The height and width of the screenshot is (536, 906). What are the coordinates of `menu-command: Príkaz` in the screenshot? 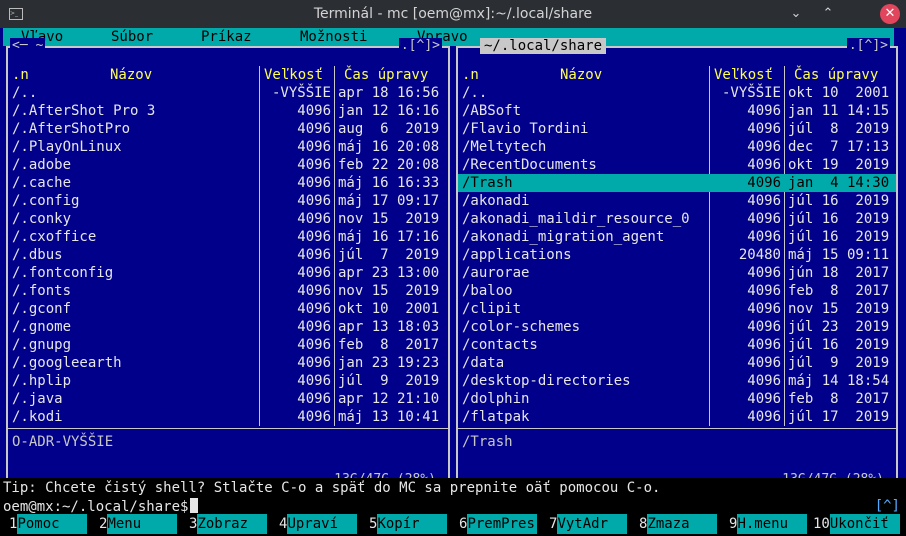 It's located at (226, 37).